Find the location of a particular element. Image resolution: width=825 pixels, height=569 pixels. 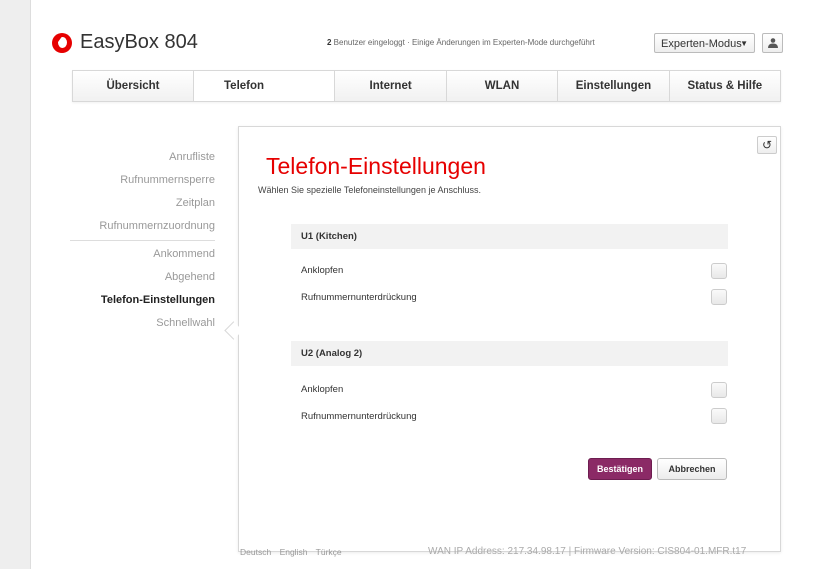

lang-link-english: English is located at coordinates (294, 552).